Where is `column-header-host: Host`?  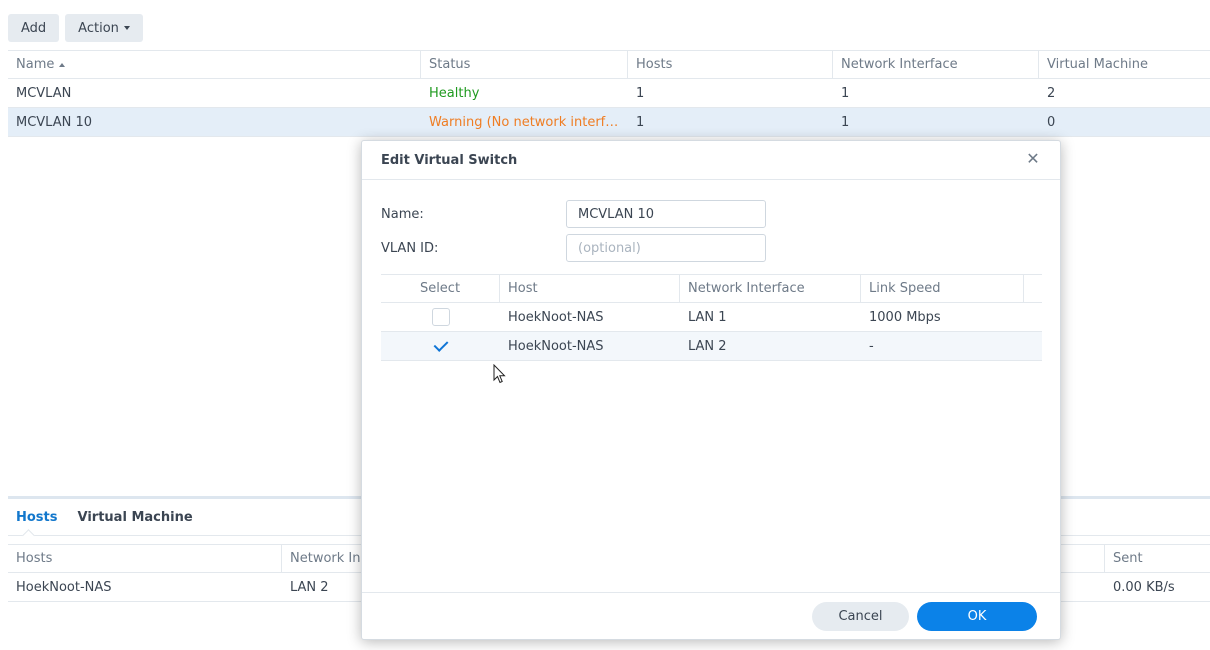 column-header-host: Host is located at coordinates (590, 288).